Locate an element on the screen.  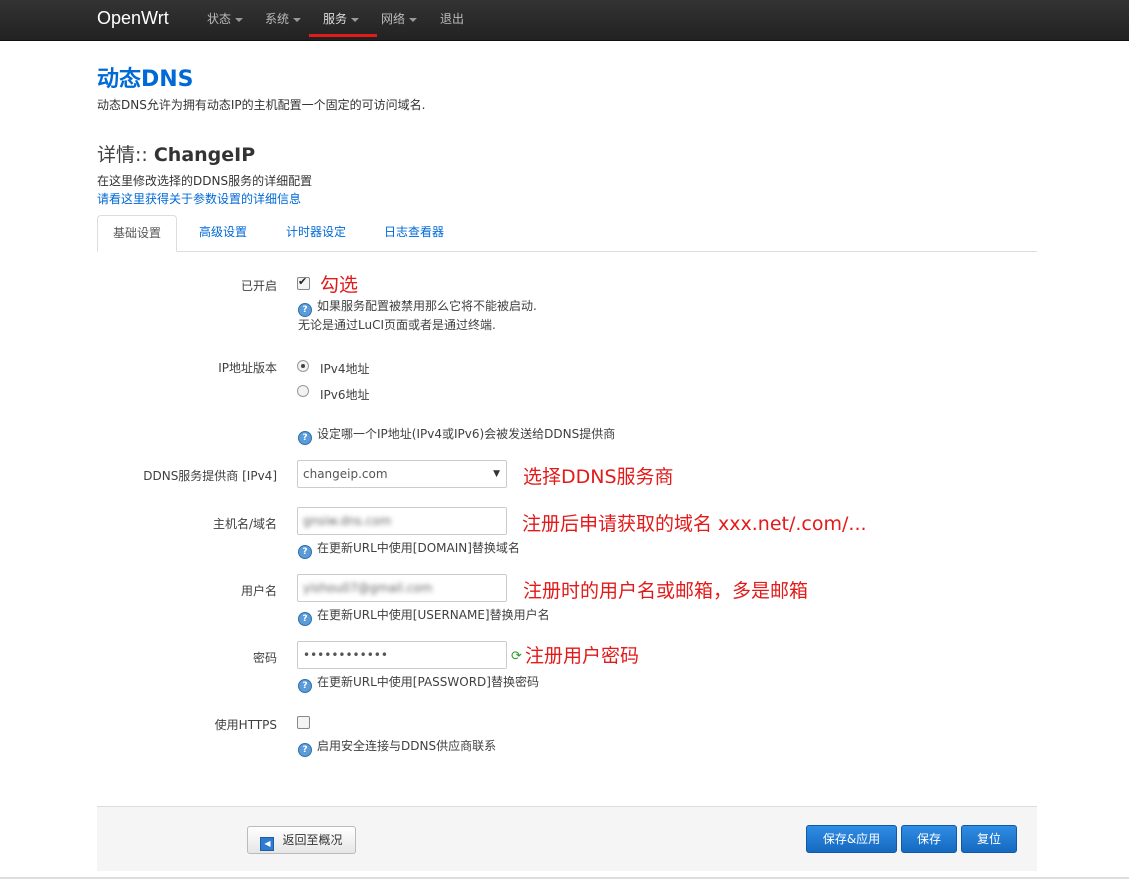
password-input: •••••••••••• is located at coordinates (402, 655).